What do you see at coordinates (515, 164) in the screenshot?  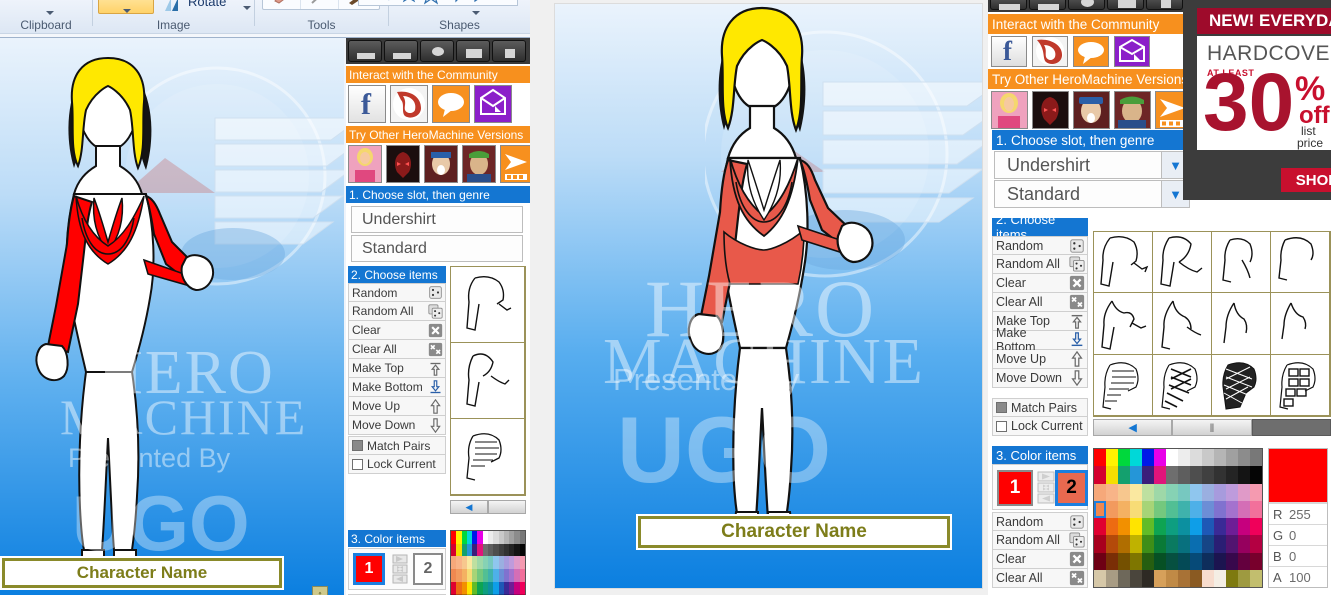 I see `hm-arrow-icon` at bounding box center [515, 164].